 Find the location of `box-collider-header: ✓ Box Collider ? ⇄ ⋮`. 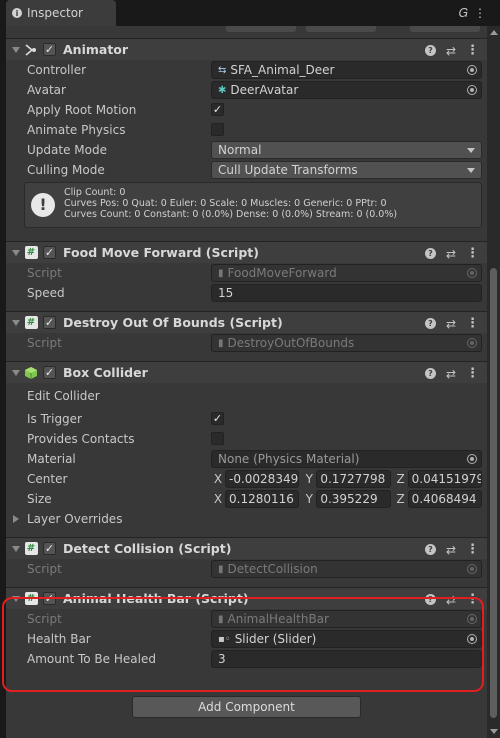

box-collider-header: ✓ Box Collider ? ⇄ ⋮ is located at coordinates (246, 372).